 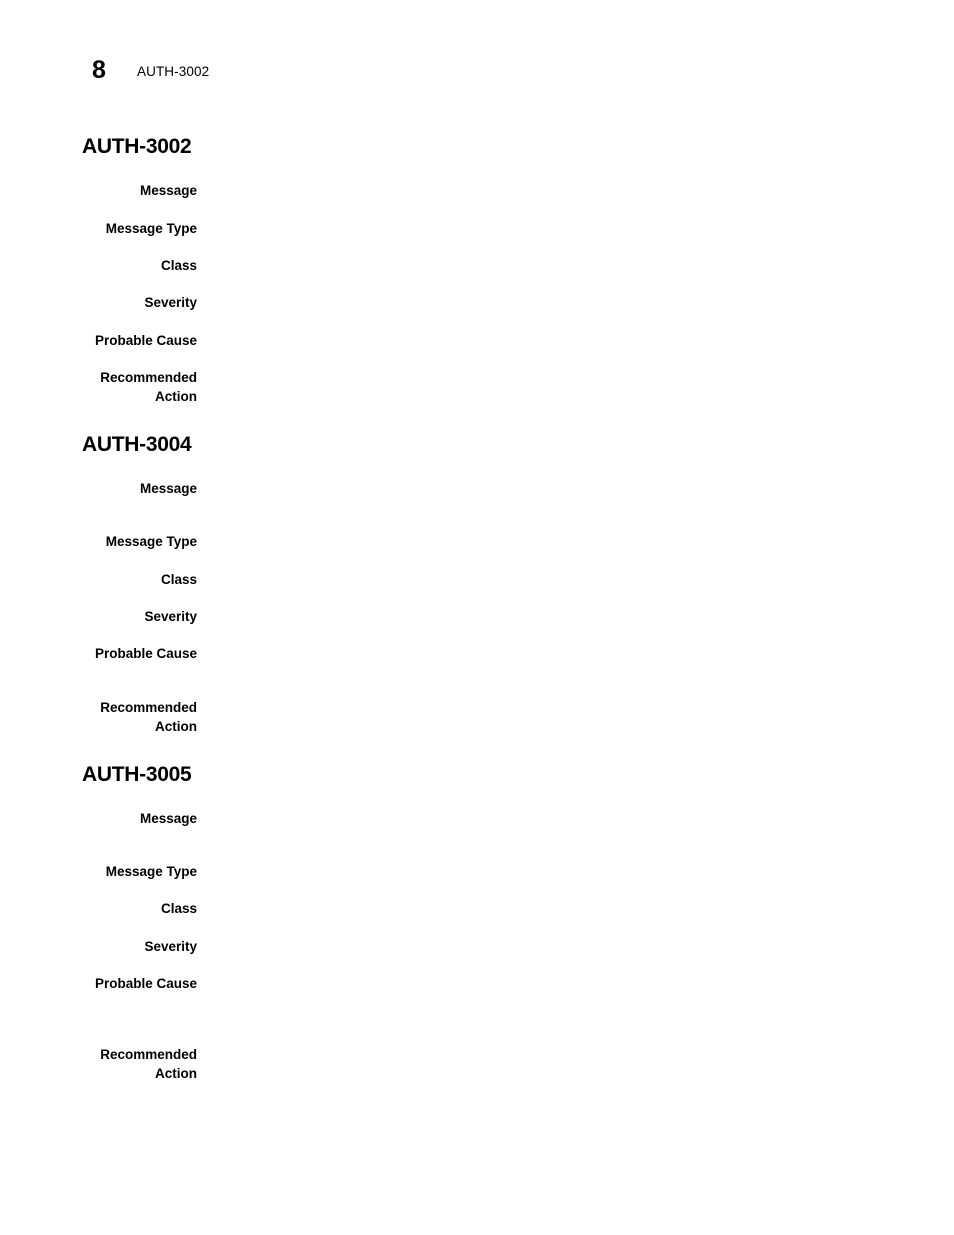 I want to click on entry-title: AUTH-3004, so click(x=137, y=444).